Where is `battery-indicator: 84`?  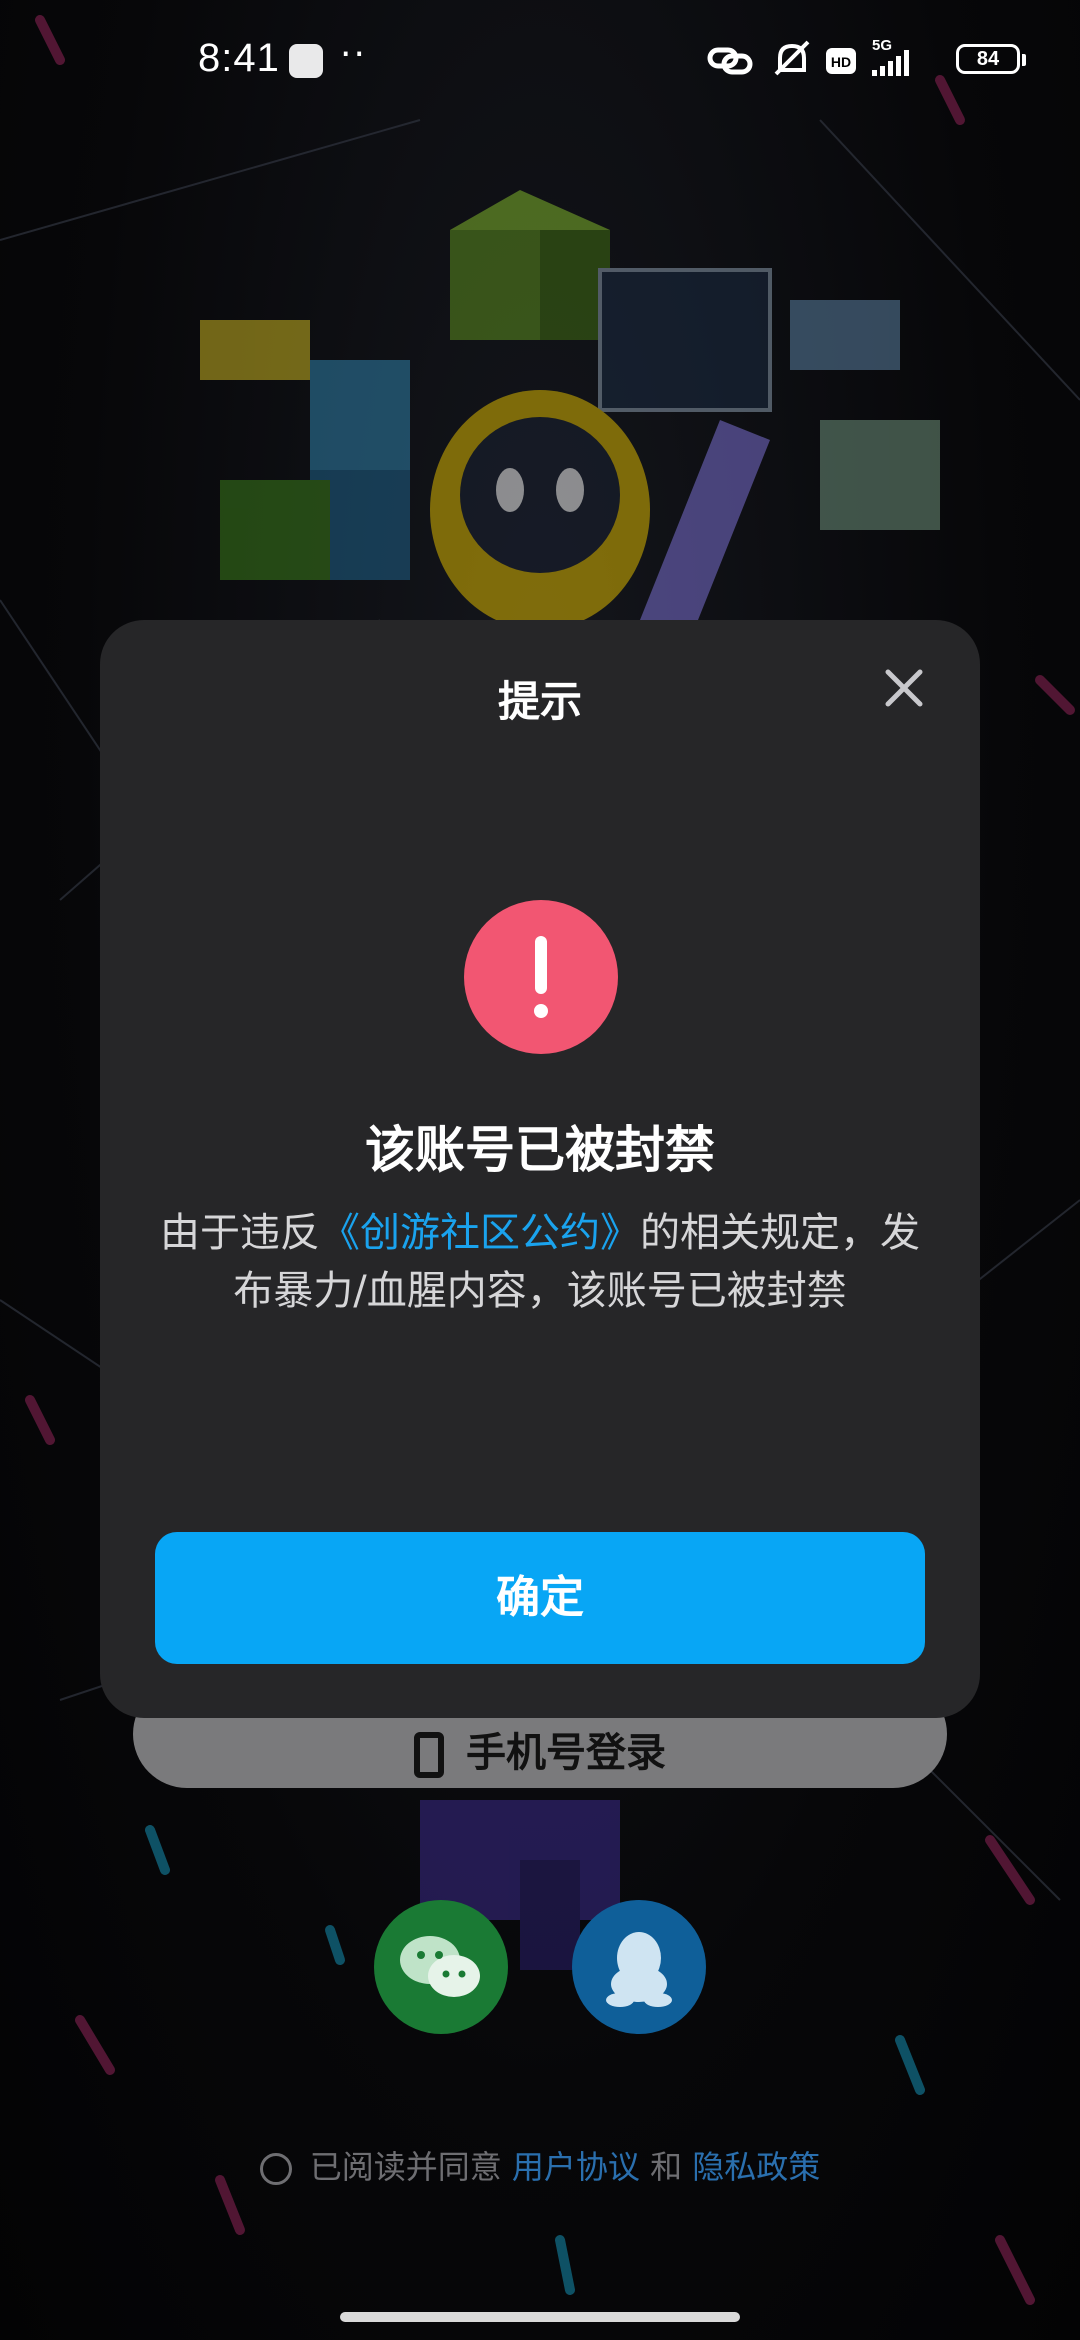
battery-indicator: 84 is located at coordinates (991, 59).